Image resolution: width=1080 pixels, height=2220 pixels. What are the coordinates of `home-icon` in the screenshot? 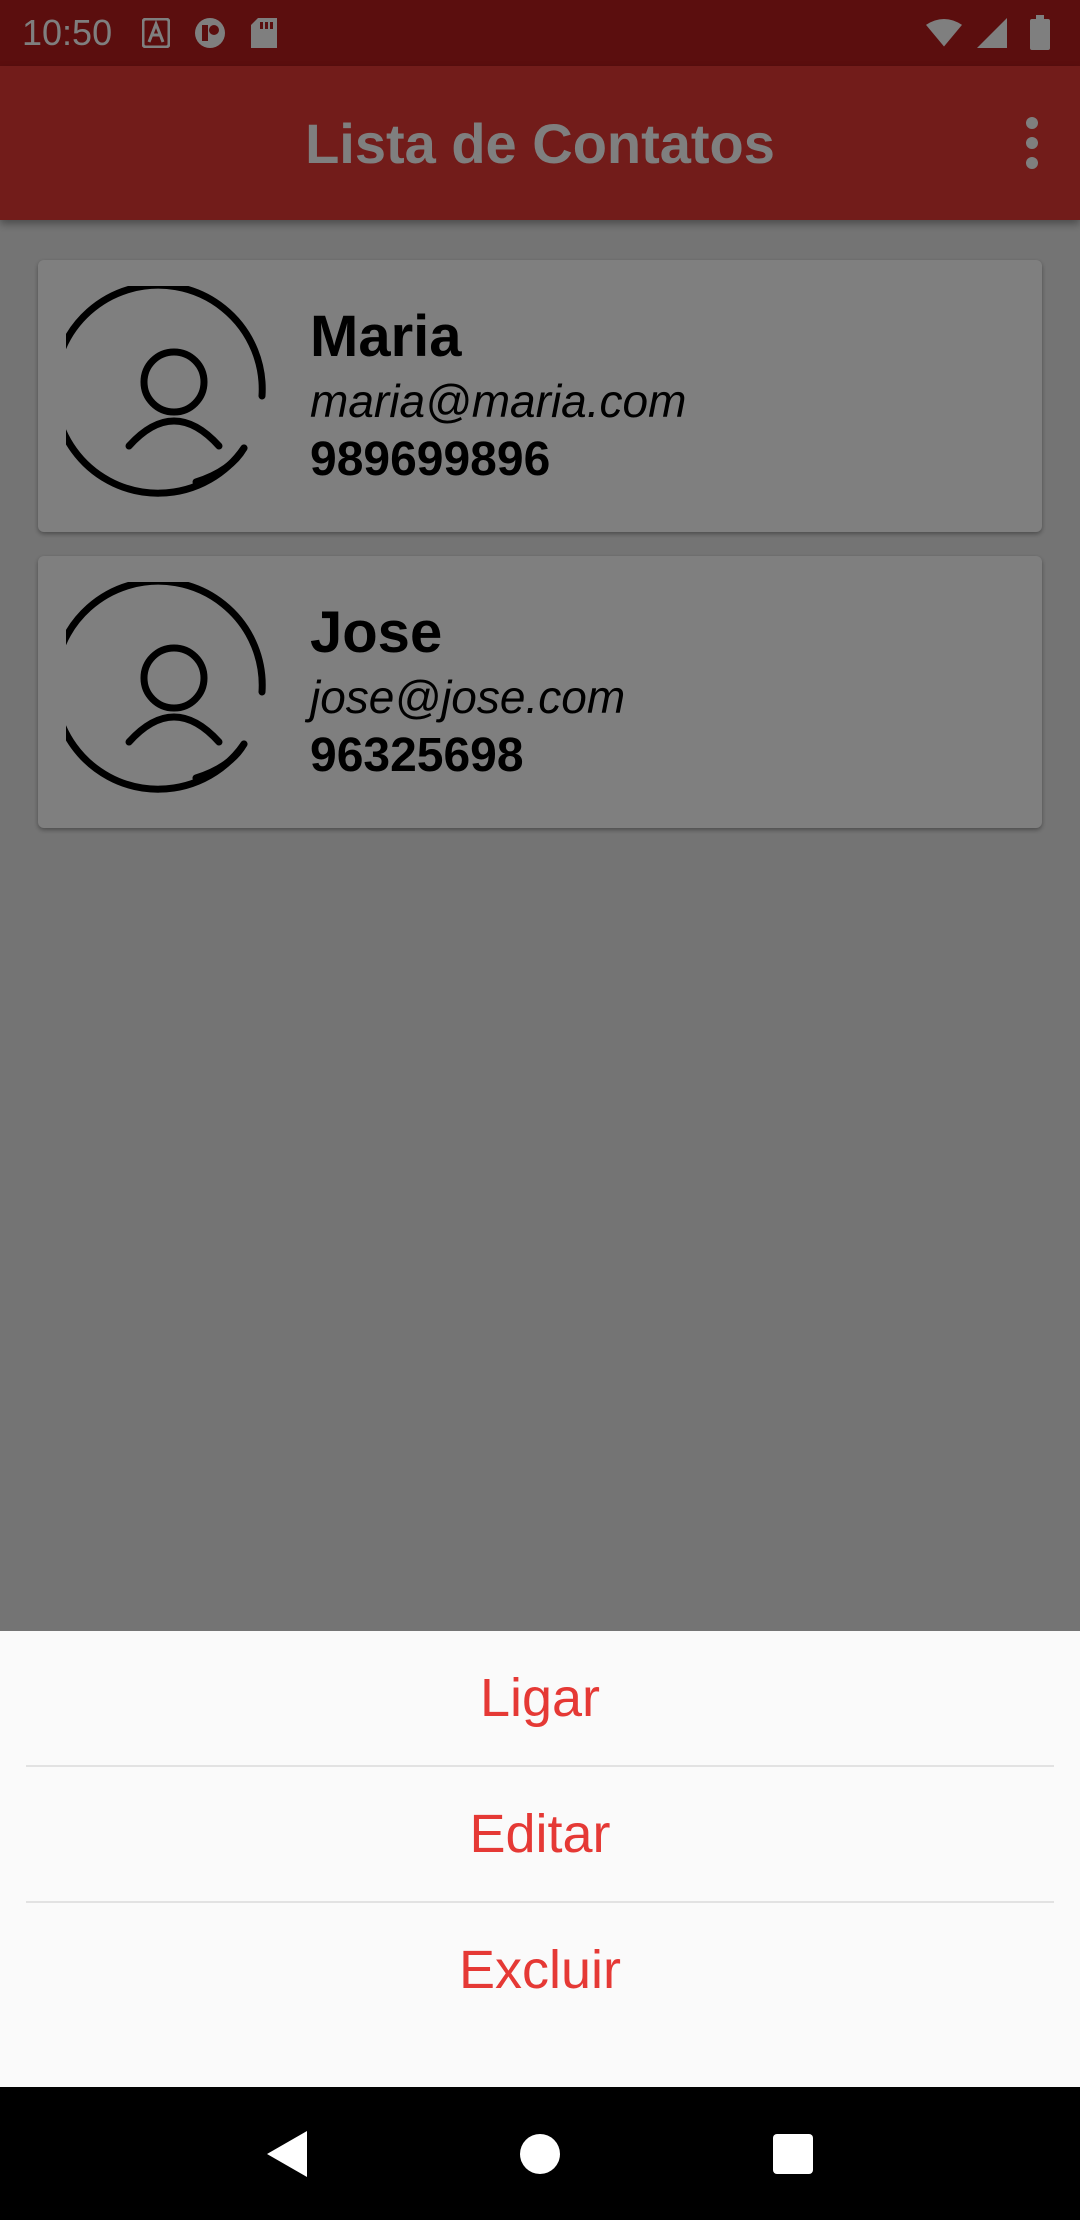 It's located at (540, 2154).